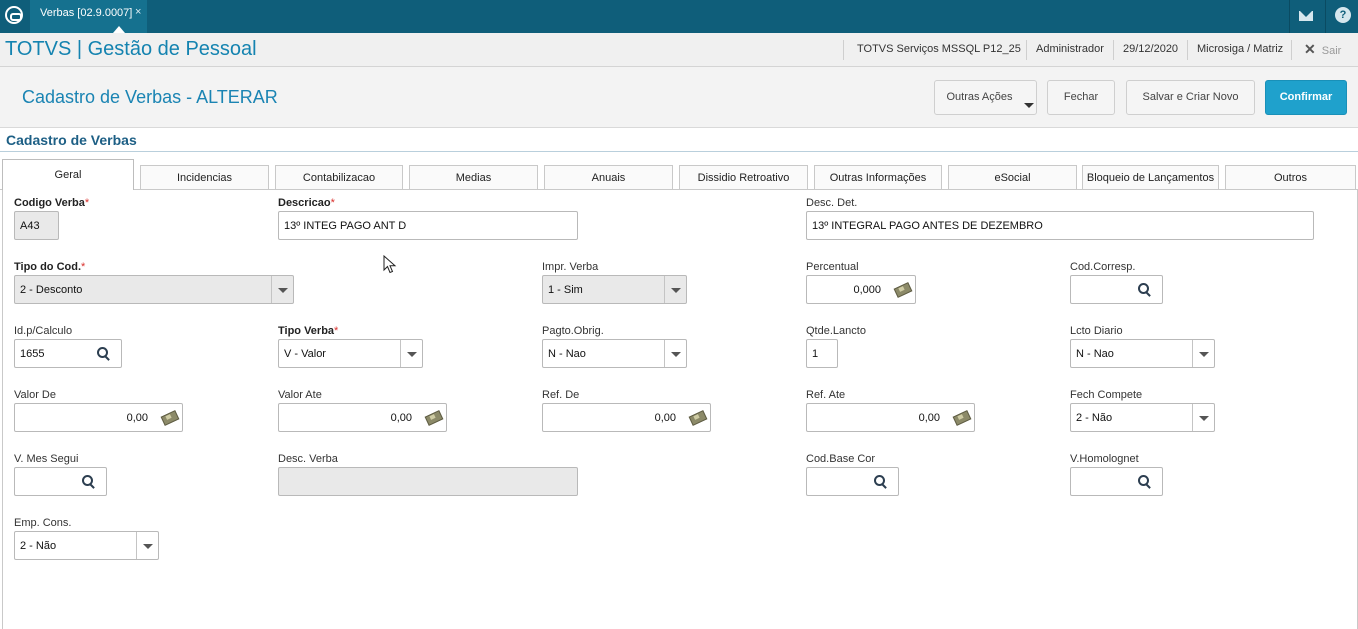 This screenshot has width=1358, height=629. I want to click on valor-de-label: Valor De, so click(35, 395).